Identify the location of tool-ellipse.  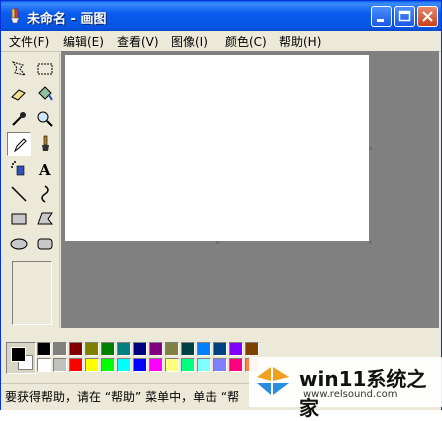
(19, 244).